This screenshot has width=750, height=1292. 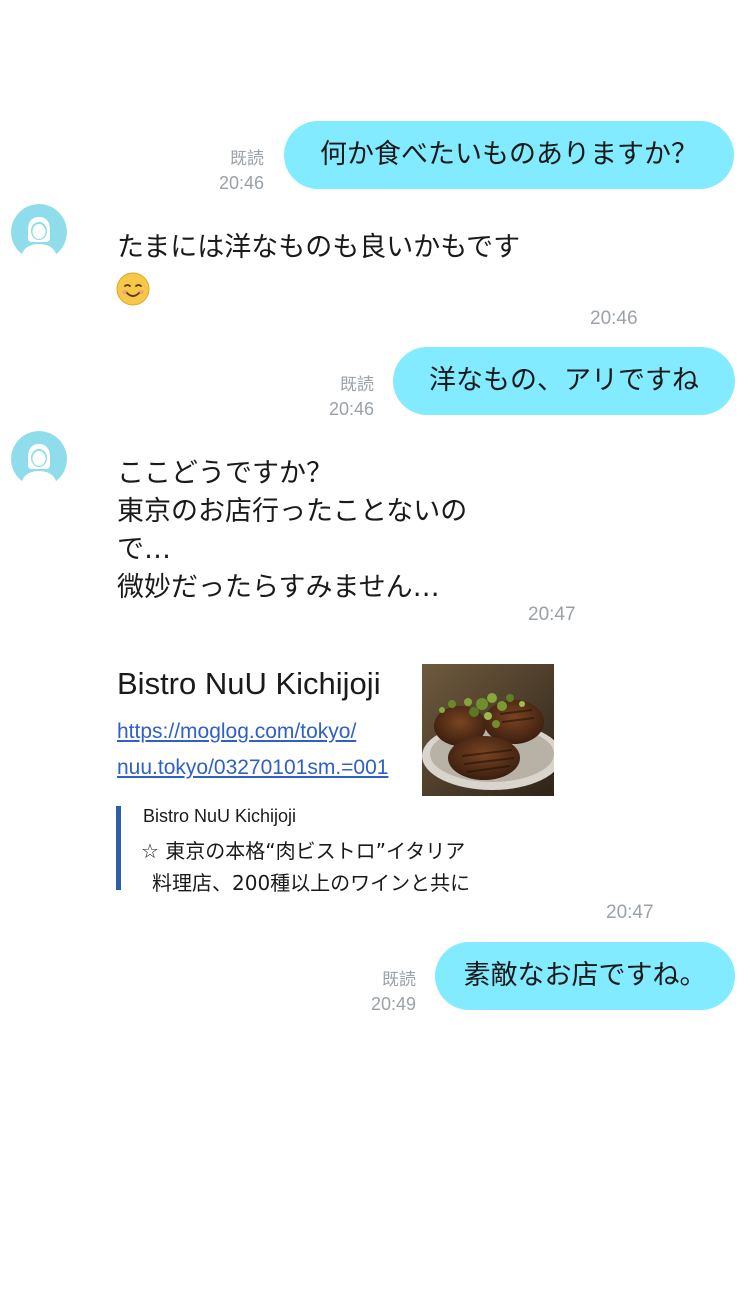 What do you see at coordinates (237, 731) in the screenshot?
I see `url-line: https://moglog.com/tokyo/` at bounding box center [237, 731].